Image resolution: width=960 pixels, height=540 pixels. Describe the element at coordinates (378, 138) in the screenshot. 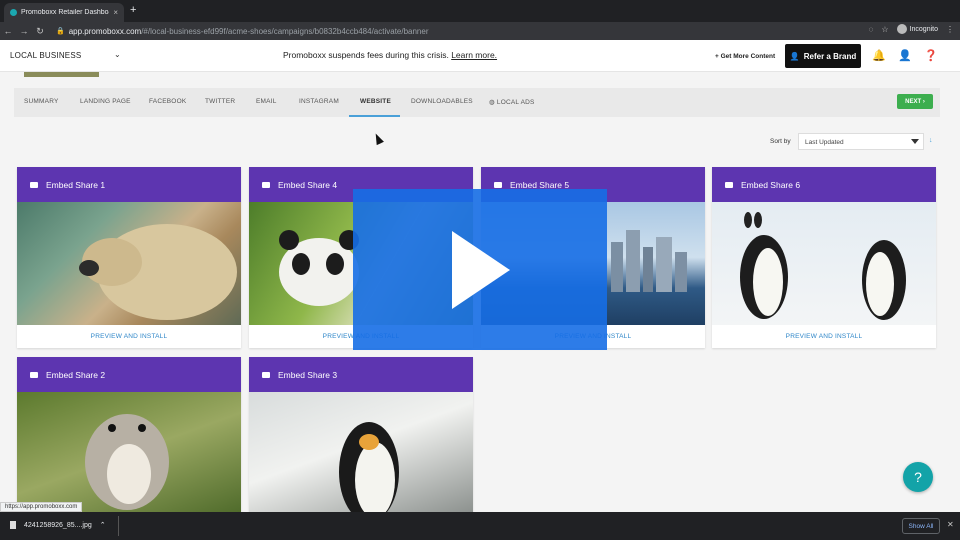

I see `mouse-cursor-icon` at that location.